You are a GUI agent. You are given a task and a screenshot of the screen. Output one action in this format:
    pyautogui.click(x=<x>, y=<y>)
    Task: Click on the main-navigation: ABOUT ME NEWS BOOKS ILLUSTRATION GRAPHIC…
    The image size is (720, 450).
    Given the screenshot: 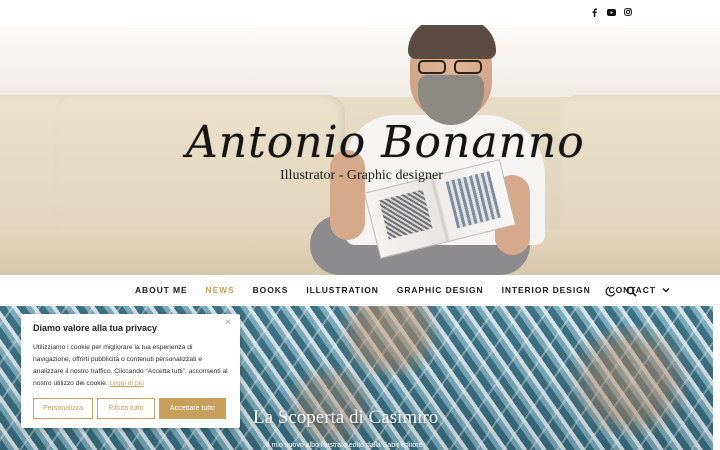 What is the action you would take?
    pyautogui.click(x=360, y=290)
    